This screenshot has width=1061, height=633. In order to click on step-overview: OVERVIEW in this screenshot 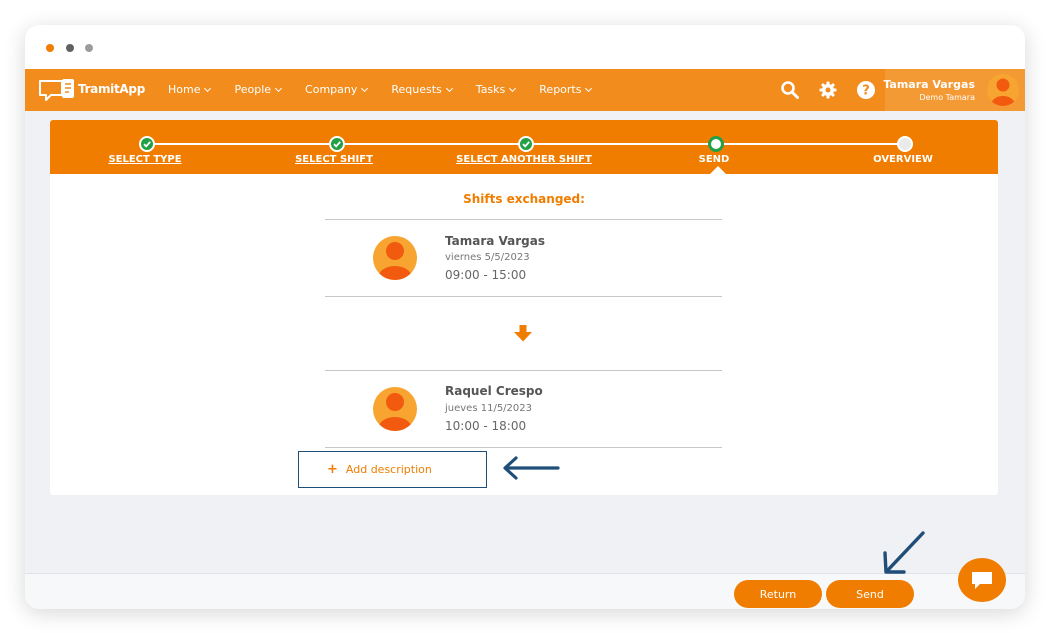, I will do `click(903, 159)`.